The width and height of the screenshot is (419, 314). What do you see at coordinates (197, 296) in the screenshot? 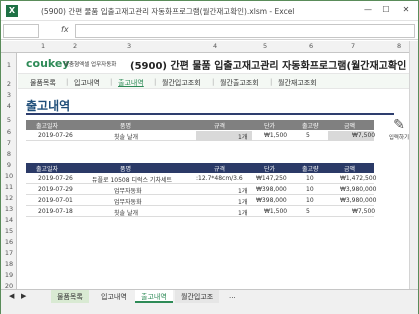
I see `tab-monthly-inbound: 월간입고조` at bounding box center [197, 296].